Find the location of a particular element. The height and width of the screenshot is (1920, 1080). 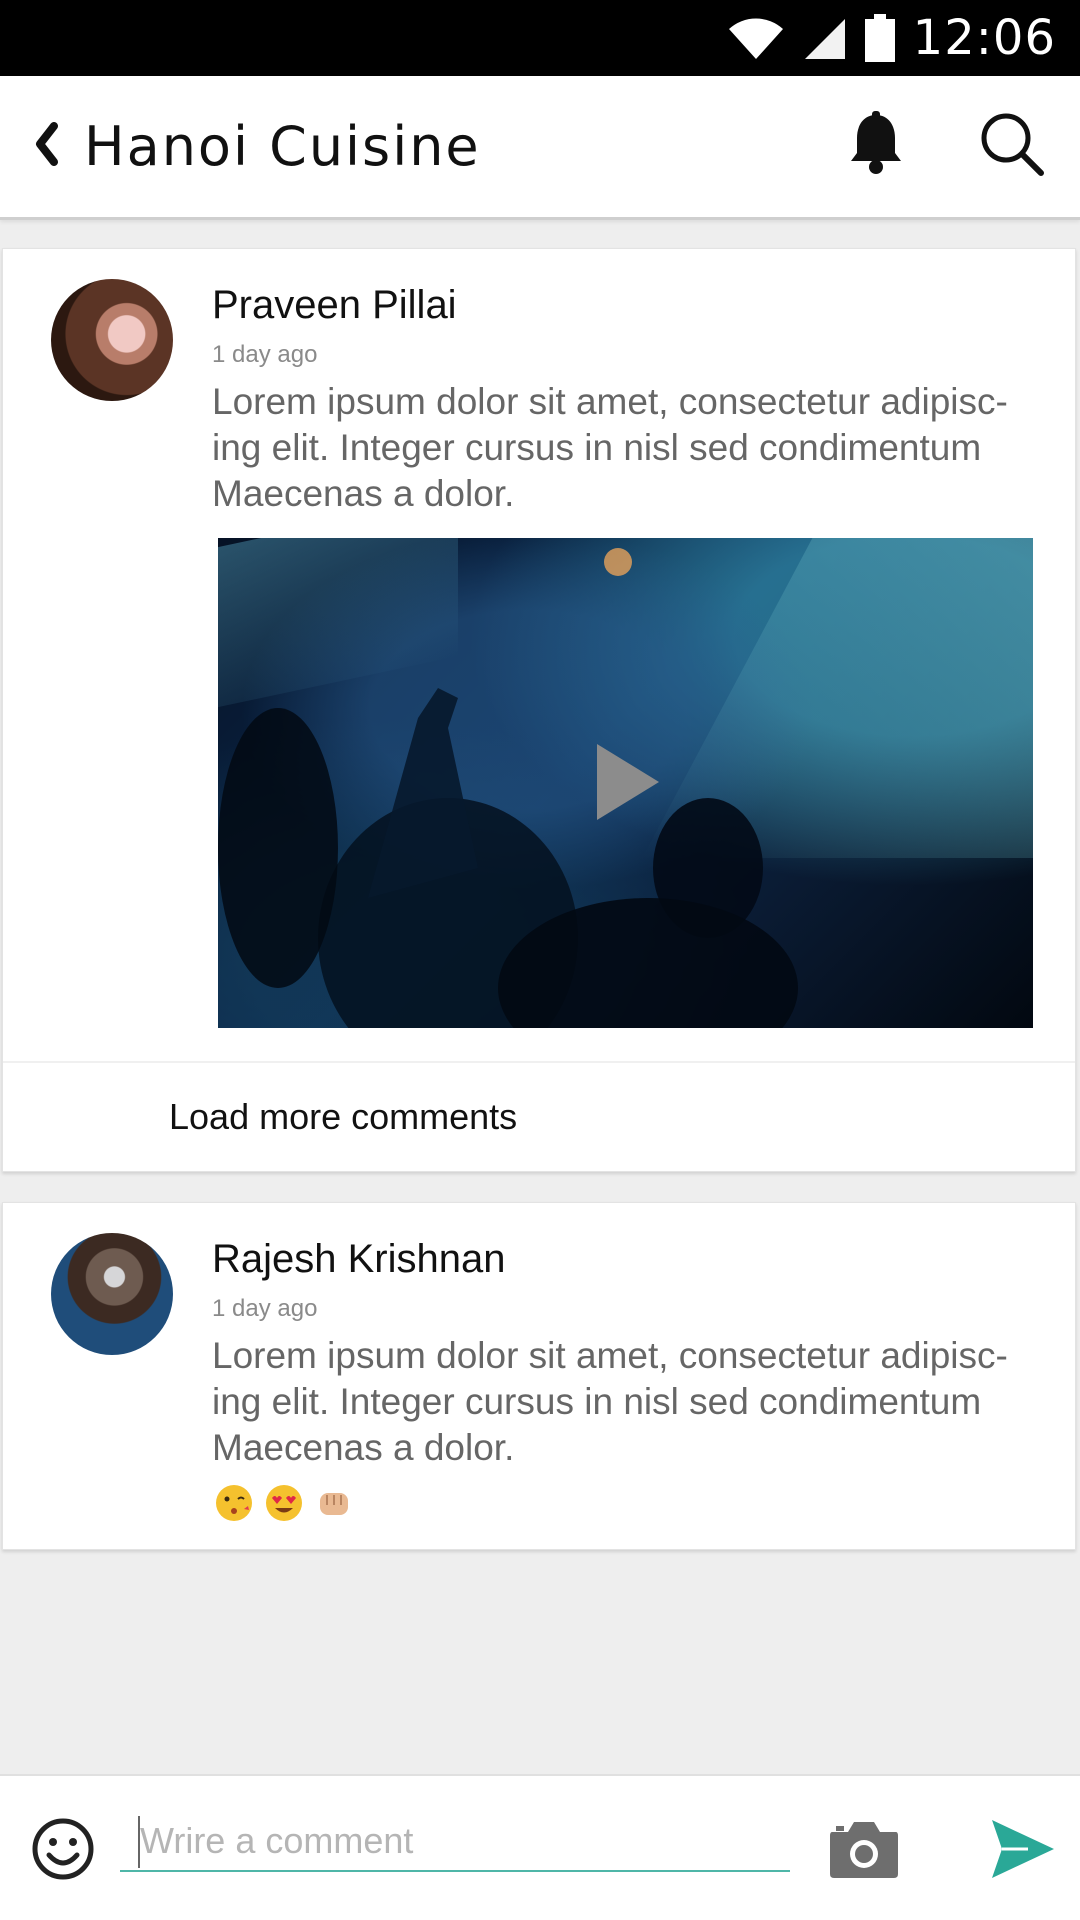

send-button is located at coordinates (1023, 1849).